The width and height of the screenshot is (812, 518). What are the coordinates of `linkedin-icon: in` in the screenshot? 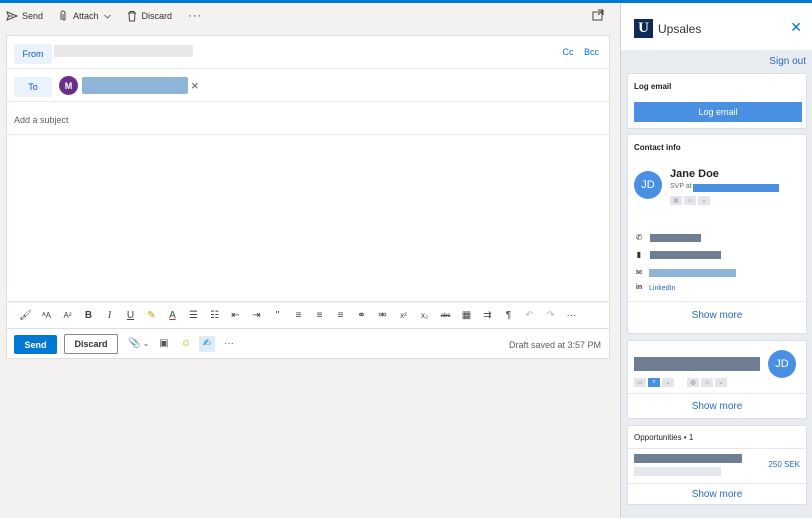 It's located at (639, 287).